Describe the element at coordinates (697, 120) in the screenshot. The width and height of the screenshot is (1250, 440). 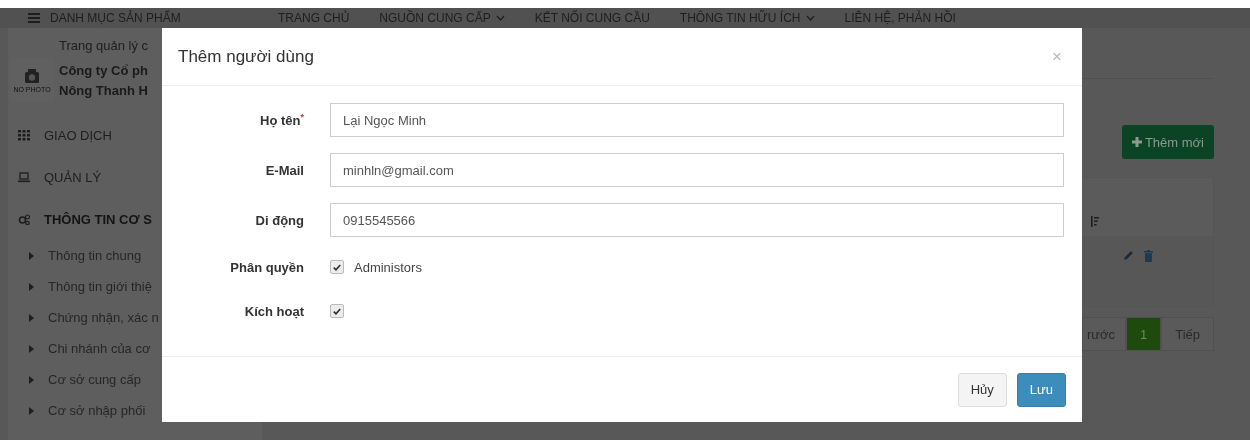
I see `input-field: Lại Ngọc Minh` at that location.